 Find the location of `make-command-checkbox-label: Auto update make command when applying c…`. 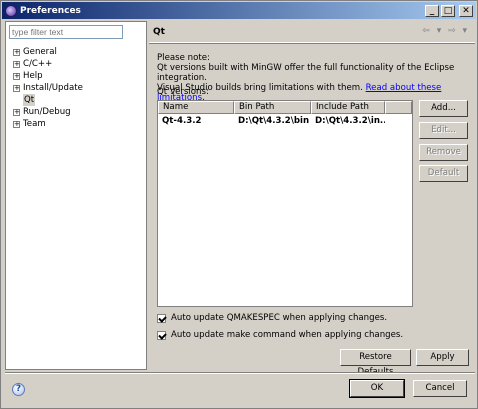

make-command-checkbox-label: Auto update make command when applying c… is located at coordinates (287, 335).